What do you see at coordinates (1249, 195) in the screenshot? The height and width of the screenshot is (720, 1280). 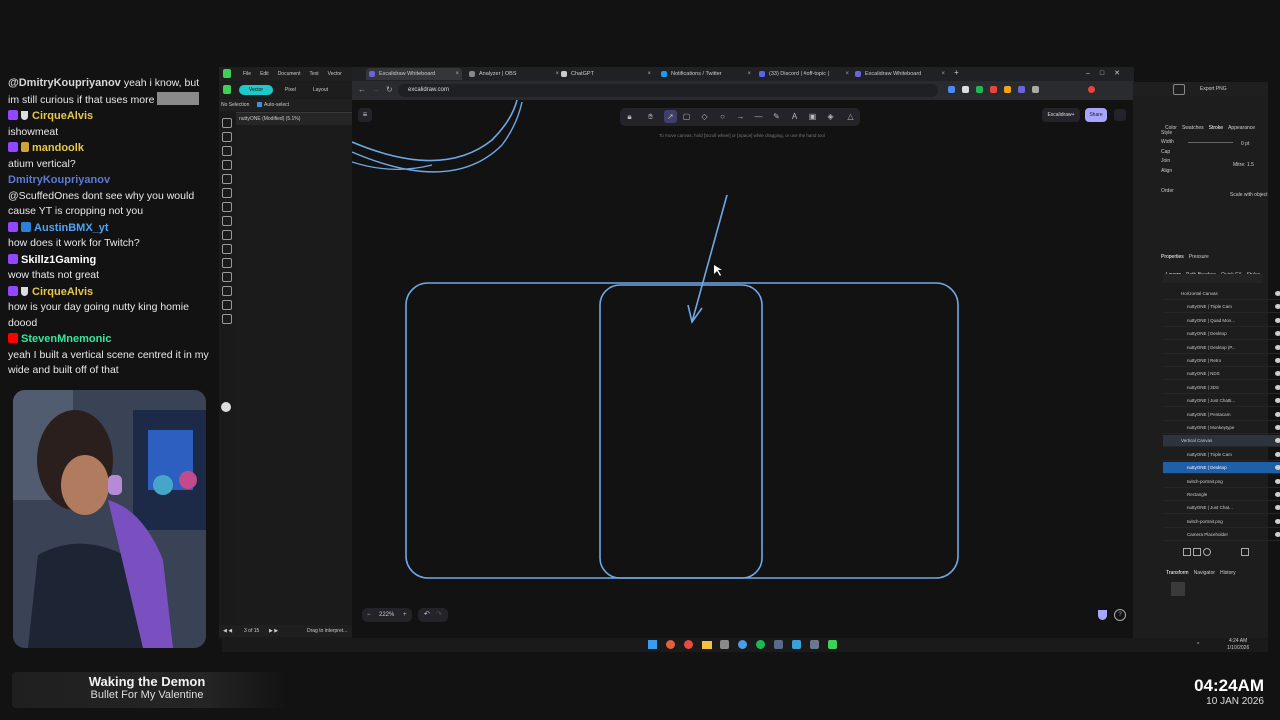 I see `scale-with-object-label: Scale with object` at bounding box center [1249, 195].